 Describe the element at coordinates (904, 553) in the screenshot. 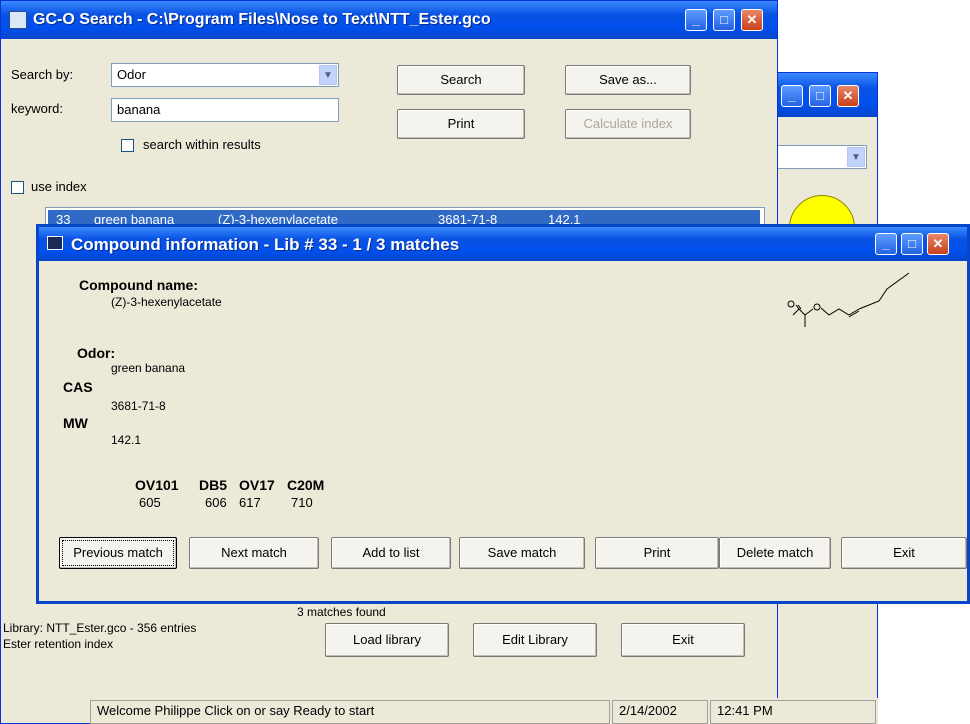

I see `exit-compound-button: Exit` at that location.